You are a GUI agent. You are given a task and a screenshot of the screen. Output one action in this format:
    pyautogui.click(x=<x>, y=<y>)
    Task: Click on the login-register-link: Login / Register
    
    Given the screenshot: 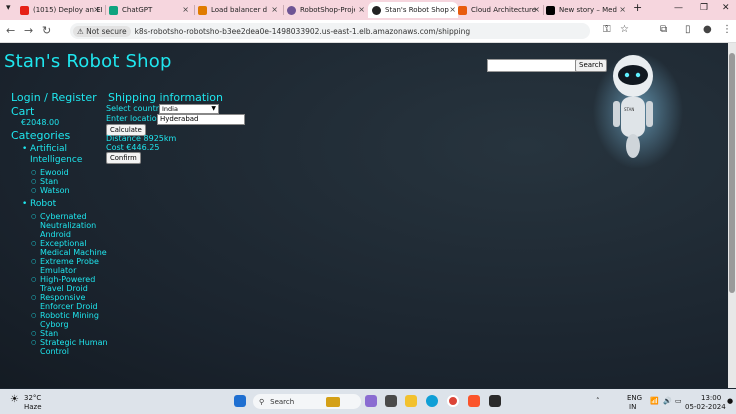 What is the action you would take?
    pyautogui.click(x=54, y=97)
    